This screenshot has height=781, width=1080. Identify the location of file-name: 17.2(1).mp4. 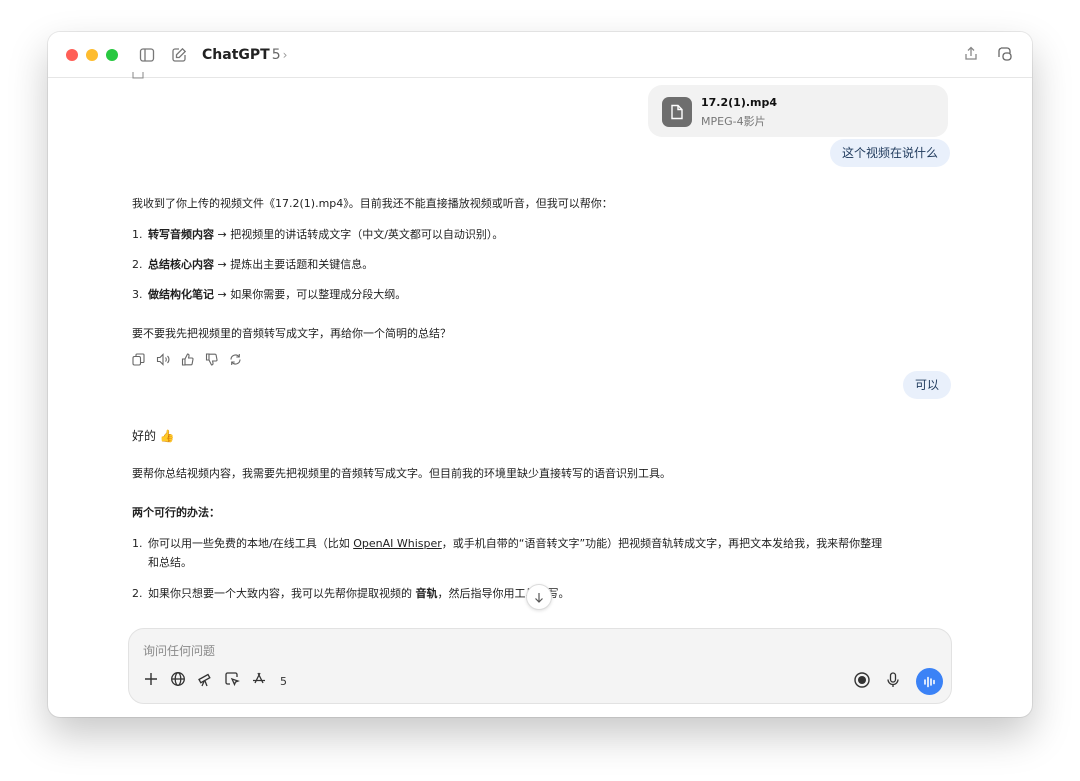
(739, 102).